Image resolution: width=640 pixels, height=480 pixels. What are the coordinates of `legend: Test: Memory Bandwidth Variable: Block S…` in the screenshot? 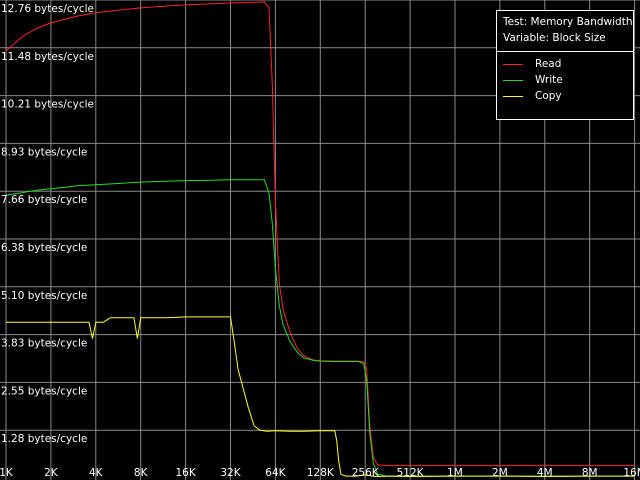 It's located at (565, 65).